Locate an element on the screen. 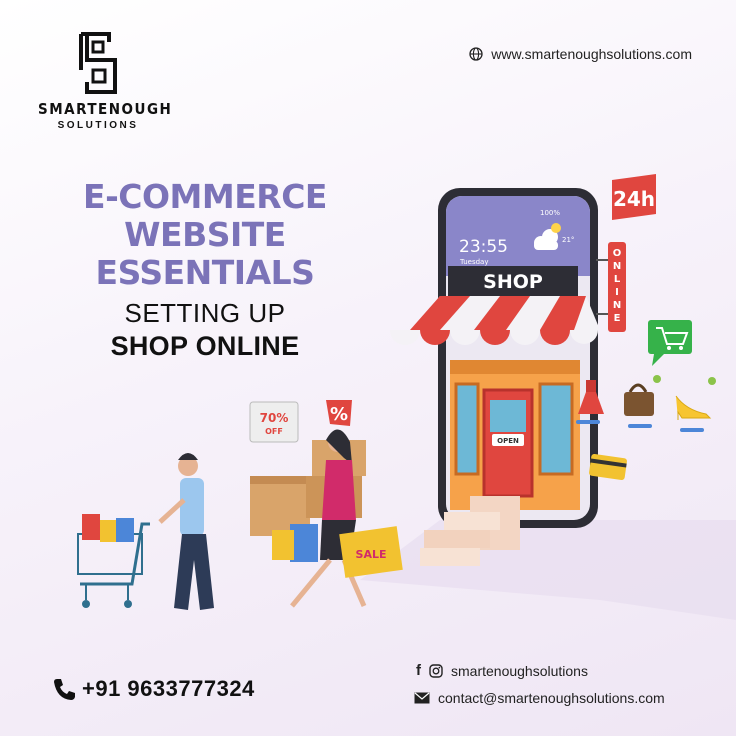  website-link: www.smartenoughsolutions.com is located at coordinates (580, 54).